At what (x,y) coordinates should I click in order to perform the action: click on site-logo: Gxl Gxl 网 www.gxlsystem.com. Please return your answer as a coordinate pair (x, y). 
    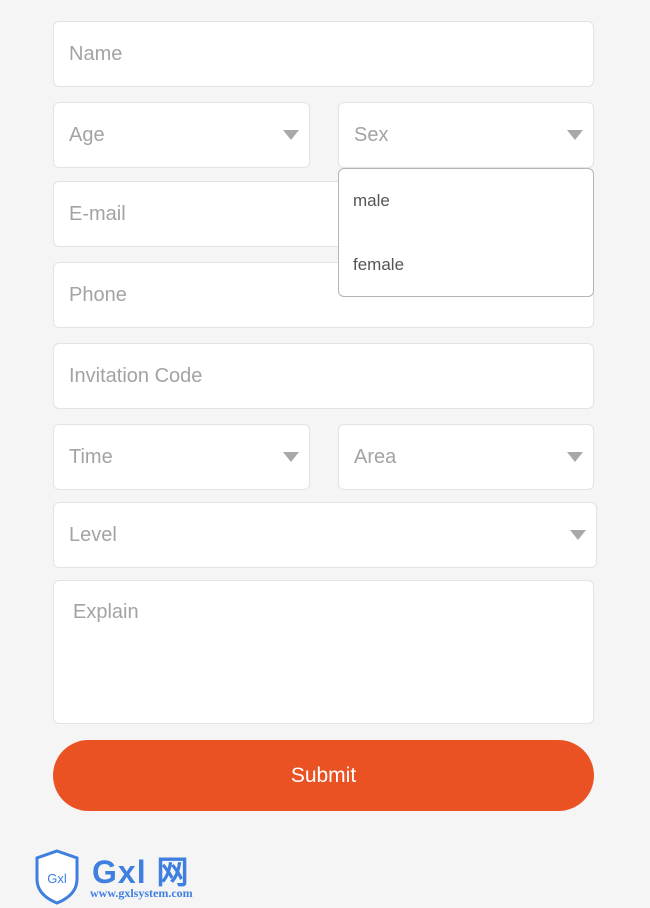
    Looking at the image, I should click on (124, 877).